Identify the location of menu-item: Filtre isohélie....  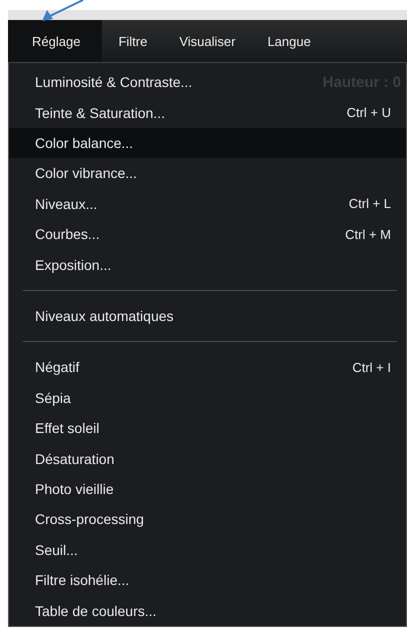
(207, 580).